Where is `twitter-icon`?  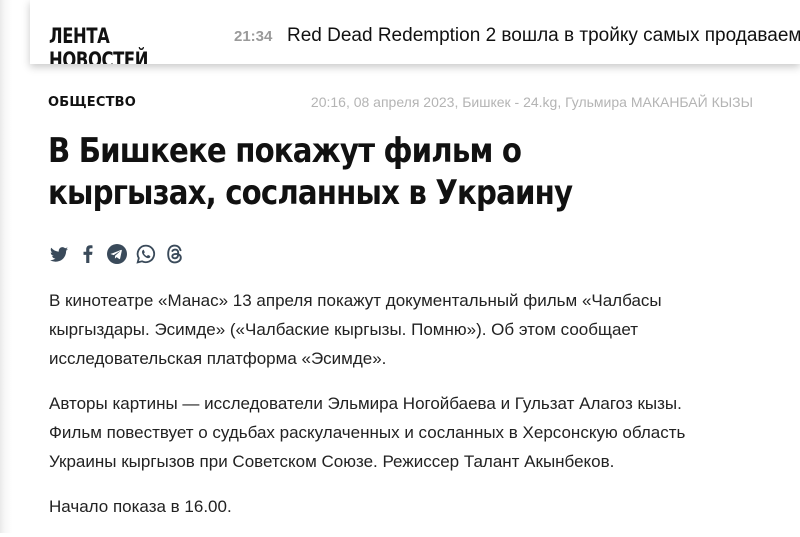
twitter-icon is located at coordinates (59, 254).